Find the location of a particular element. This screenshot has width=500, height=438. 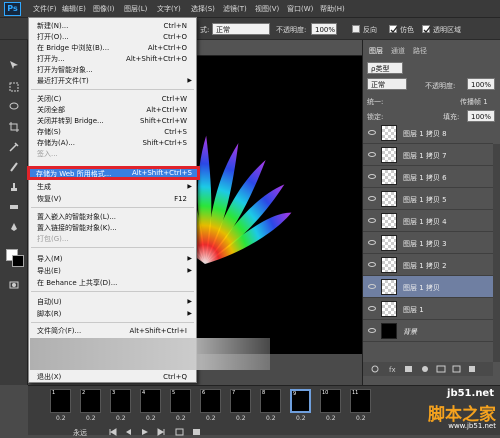

timeline-frame-selected: 9 is located at coordinates (300, 401).